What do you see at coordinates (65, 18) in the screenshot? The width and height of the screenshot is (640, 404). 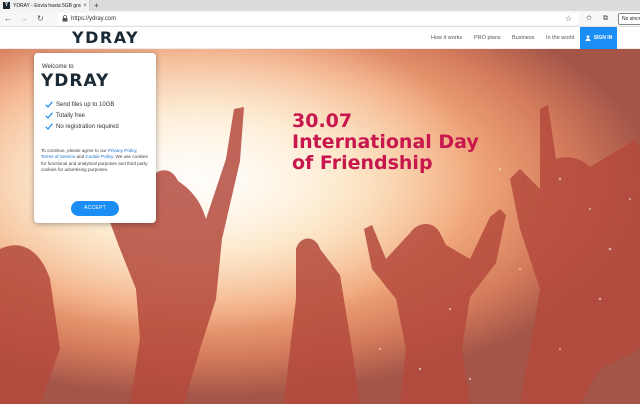 I see `lock-icon` at bounding box center [65, 18].